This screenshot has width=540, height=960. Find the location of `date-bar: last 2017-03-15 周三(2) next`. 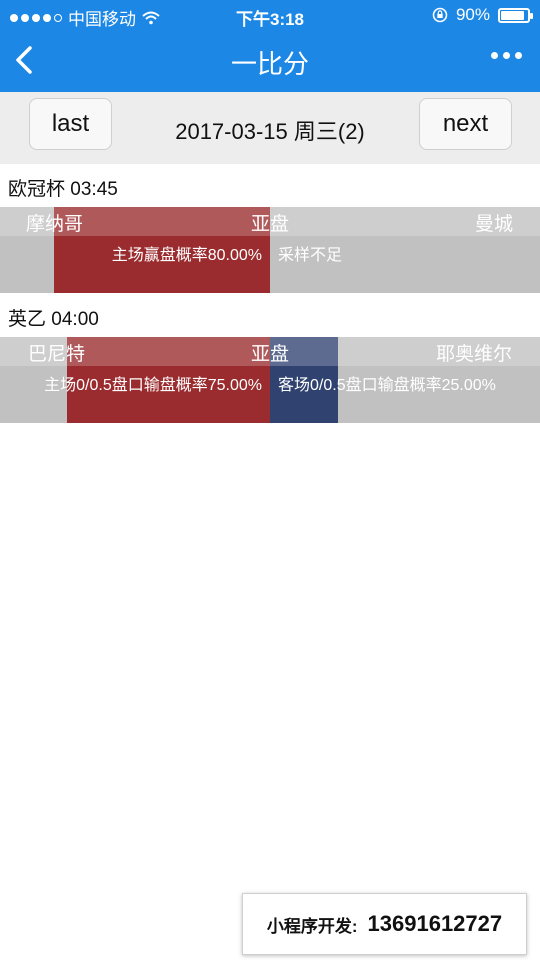

date-bar: last 2017-03-15 周三(2) next is located at coordinates (270, 128).